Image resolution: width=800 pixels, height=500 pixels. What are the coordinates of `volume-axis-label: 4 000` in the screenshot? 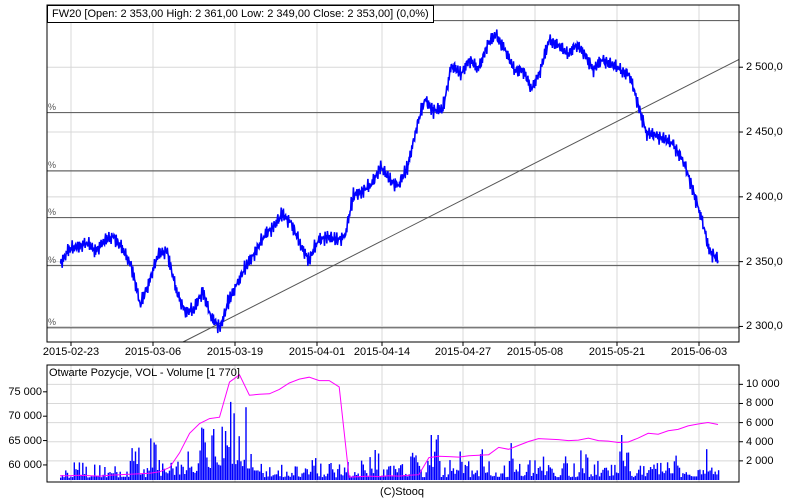 It's located at (760, 441).